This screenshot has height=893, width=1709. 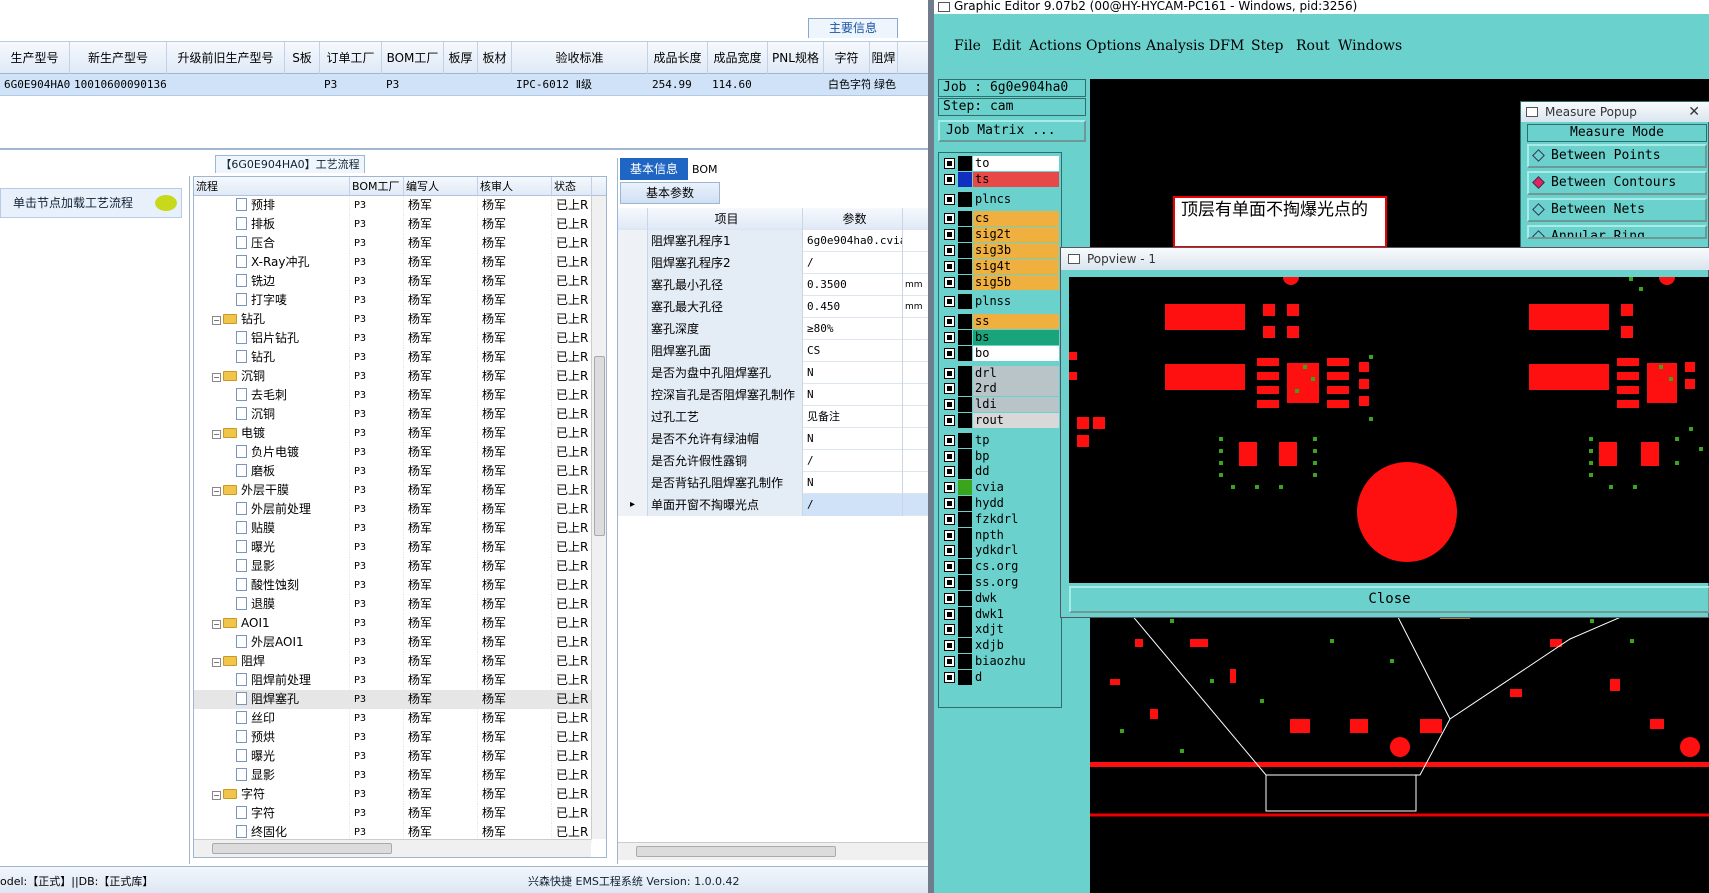 What do you see at coordinates (272, 319) in the screenshot?
I see `tree-node: − 钻孔` at bounding box center [272, 319].